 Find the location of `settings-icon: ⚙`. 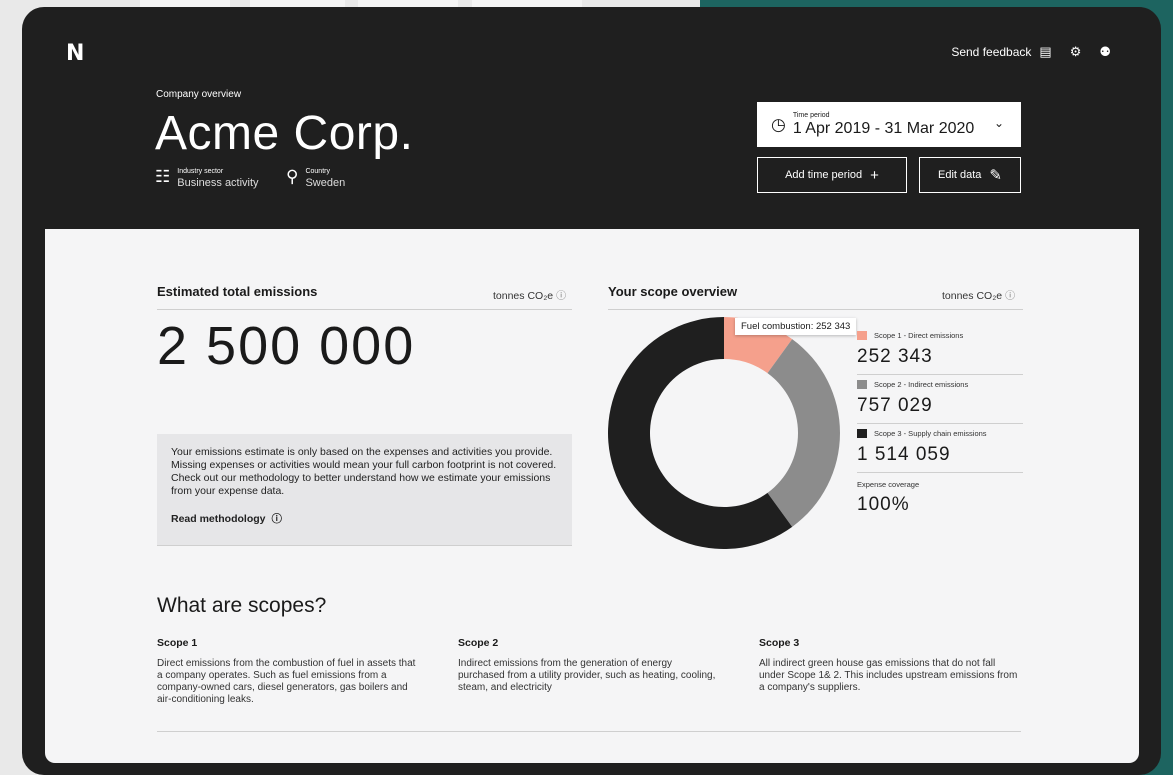

settings-icon: ⚙ is located at coordinates (1076, 52).